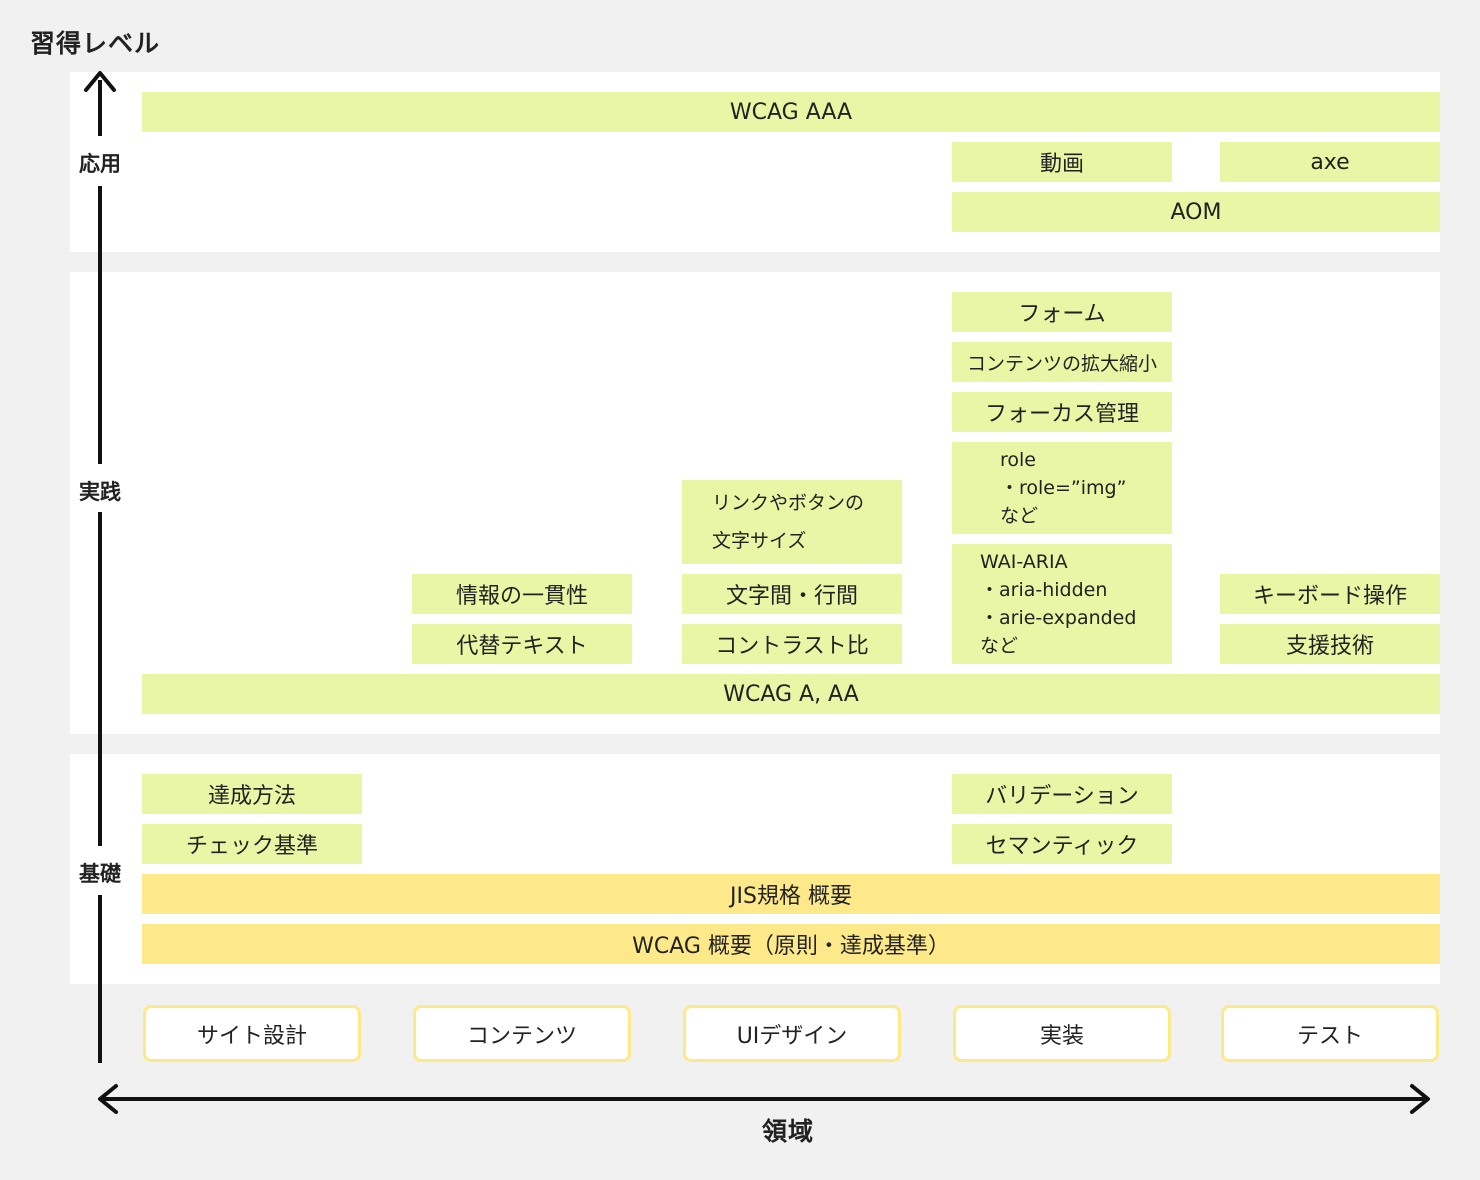  Describe the element at coordinates (788, 1131) in the screenshot. I see `x-axis-title: 領域` at that location.